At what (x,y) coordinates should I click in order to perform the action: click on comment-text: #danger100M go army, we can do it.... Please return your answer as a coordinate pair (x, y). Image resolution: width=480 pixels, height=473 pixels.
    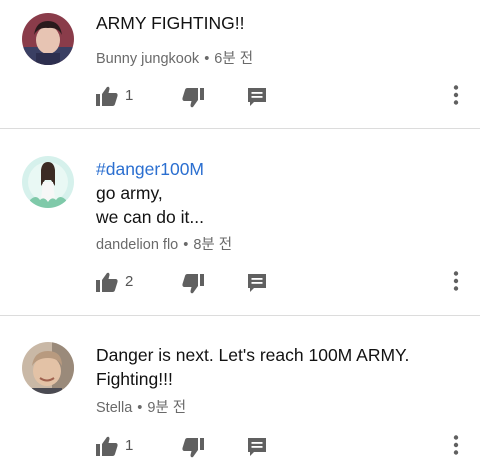
    Looking at the image, I should click on (150, 193).